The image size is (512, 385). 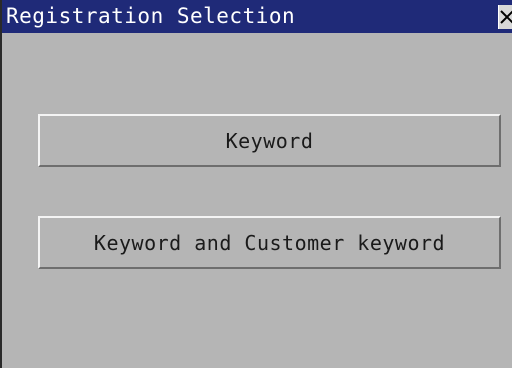 I want to click on title-bar: Registration Selection, so click(x=257, y=16).